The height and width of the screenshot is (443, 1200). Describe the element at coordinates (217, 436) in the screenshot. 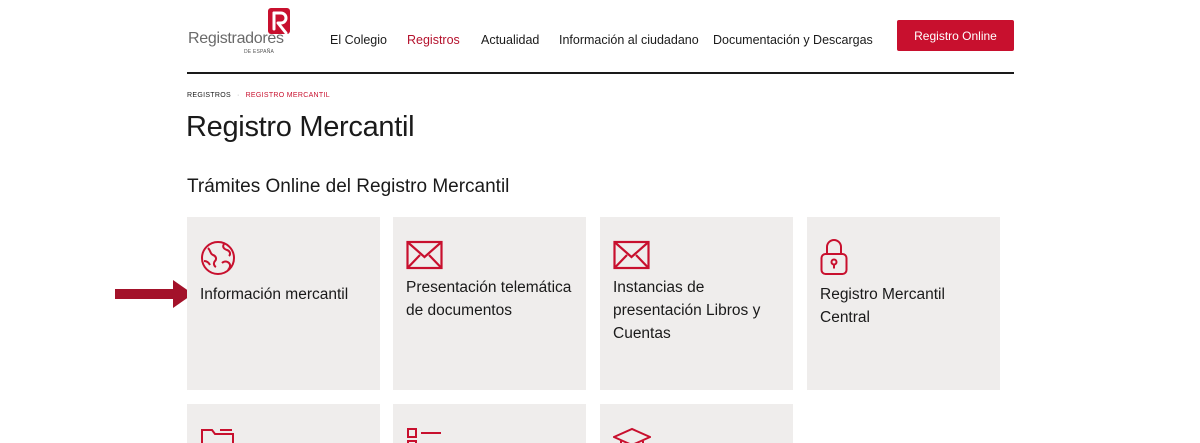

I see `folder-icon` at that location.